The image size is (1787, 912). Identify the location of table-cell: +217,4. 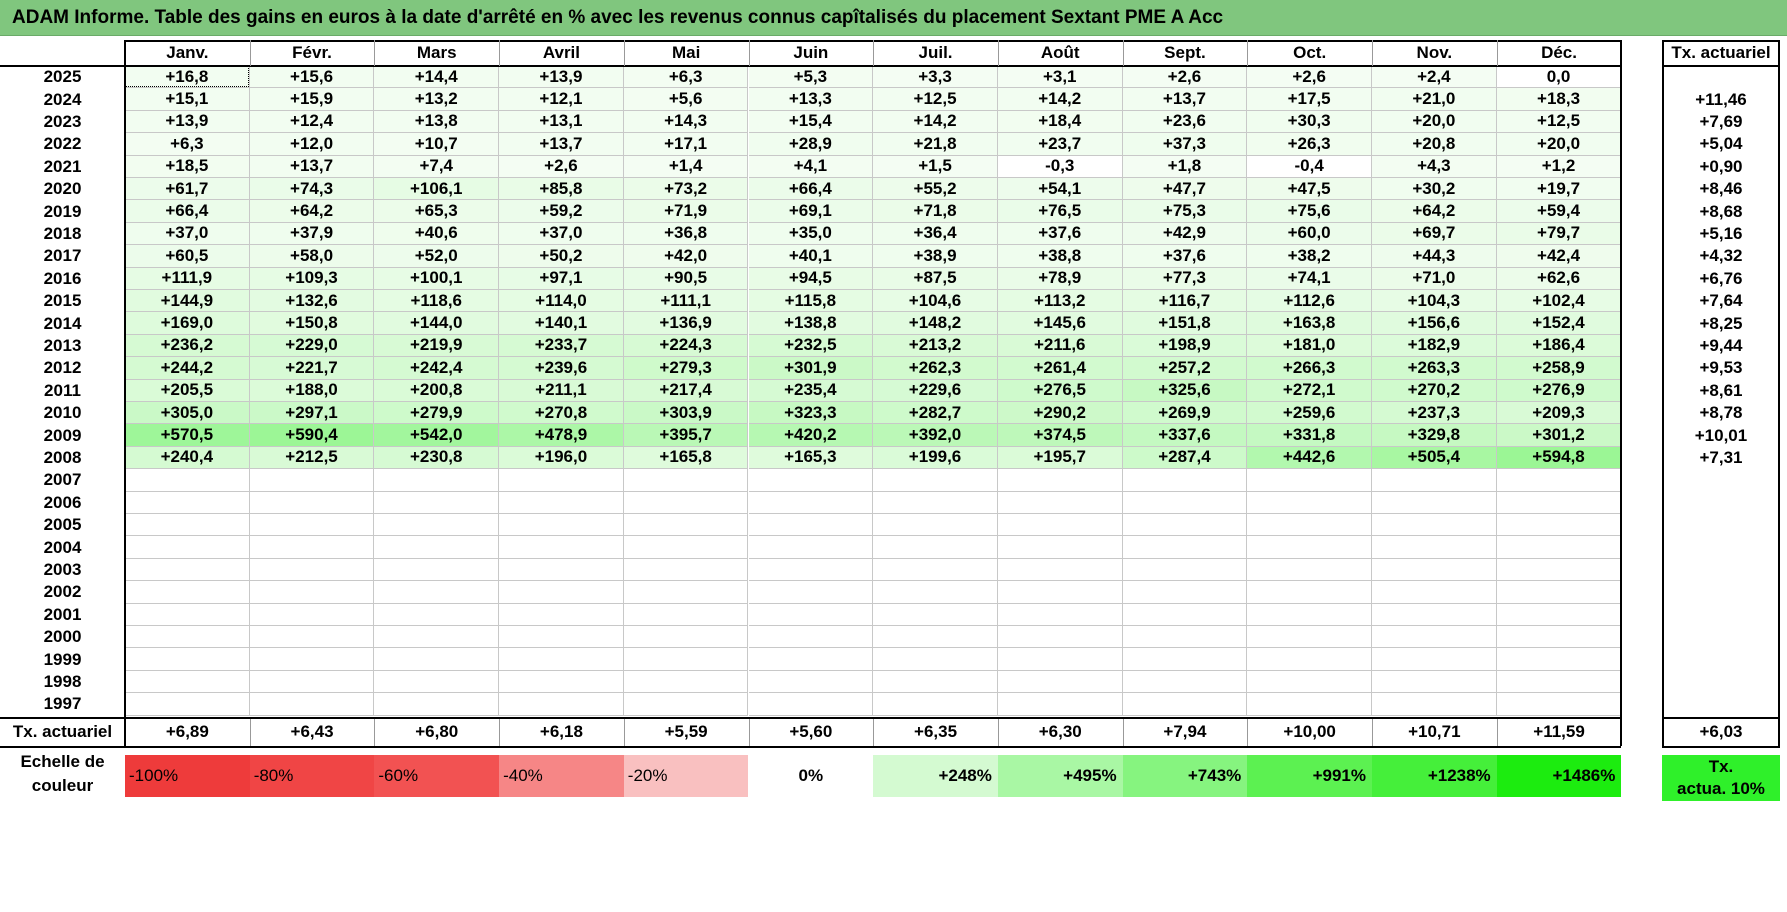
(686, 390).